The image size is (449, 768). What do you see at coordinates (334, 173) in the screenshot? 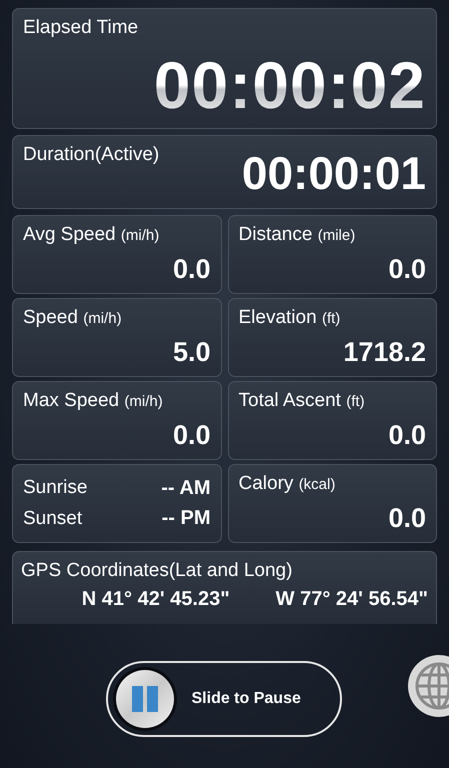
I see `duration-time: 00:00:01` at bounding box center [334, 173].